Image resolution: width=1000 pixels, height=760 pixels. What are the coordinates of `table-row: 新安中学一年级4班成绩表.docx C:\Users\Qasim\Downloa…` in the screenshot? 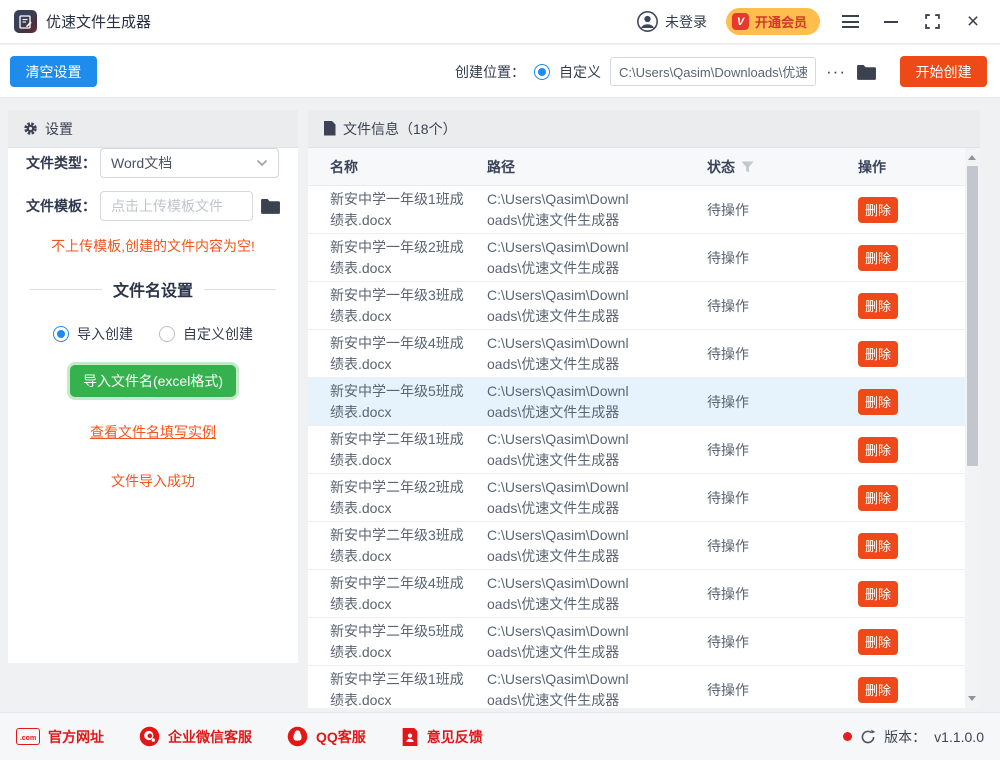 It's located at (644, 354).